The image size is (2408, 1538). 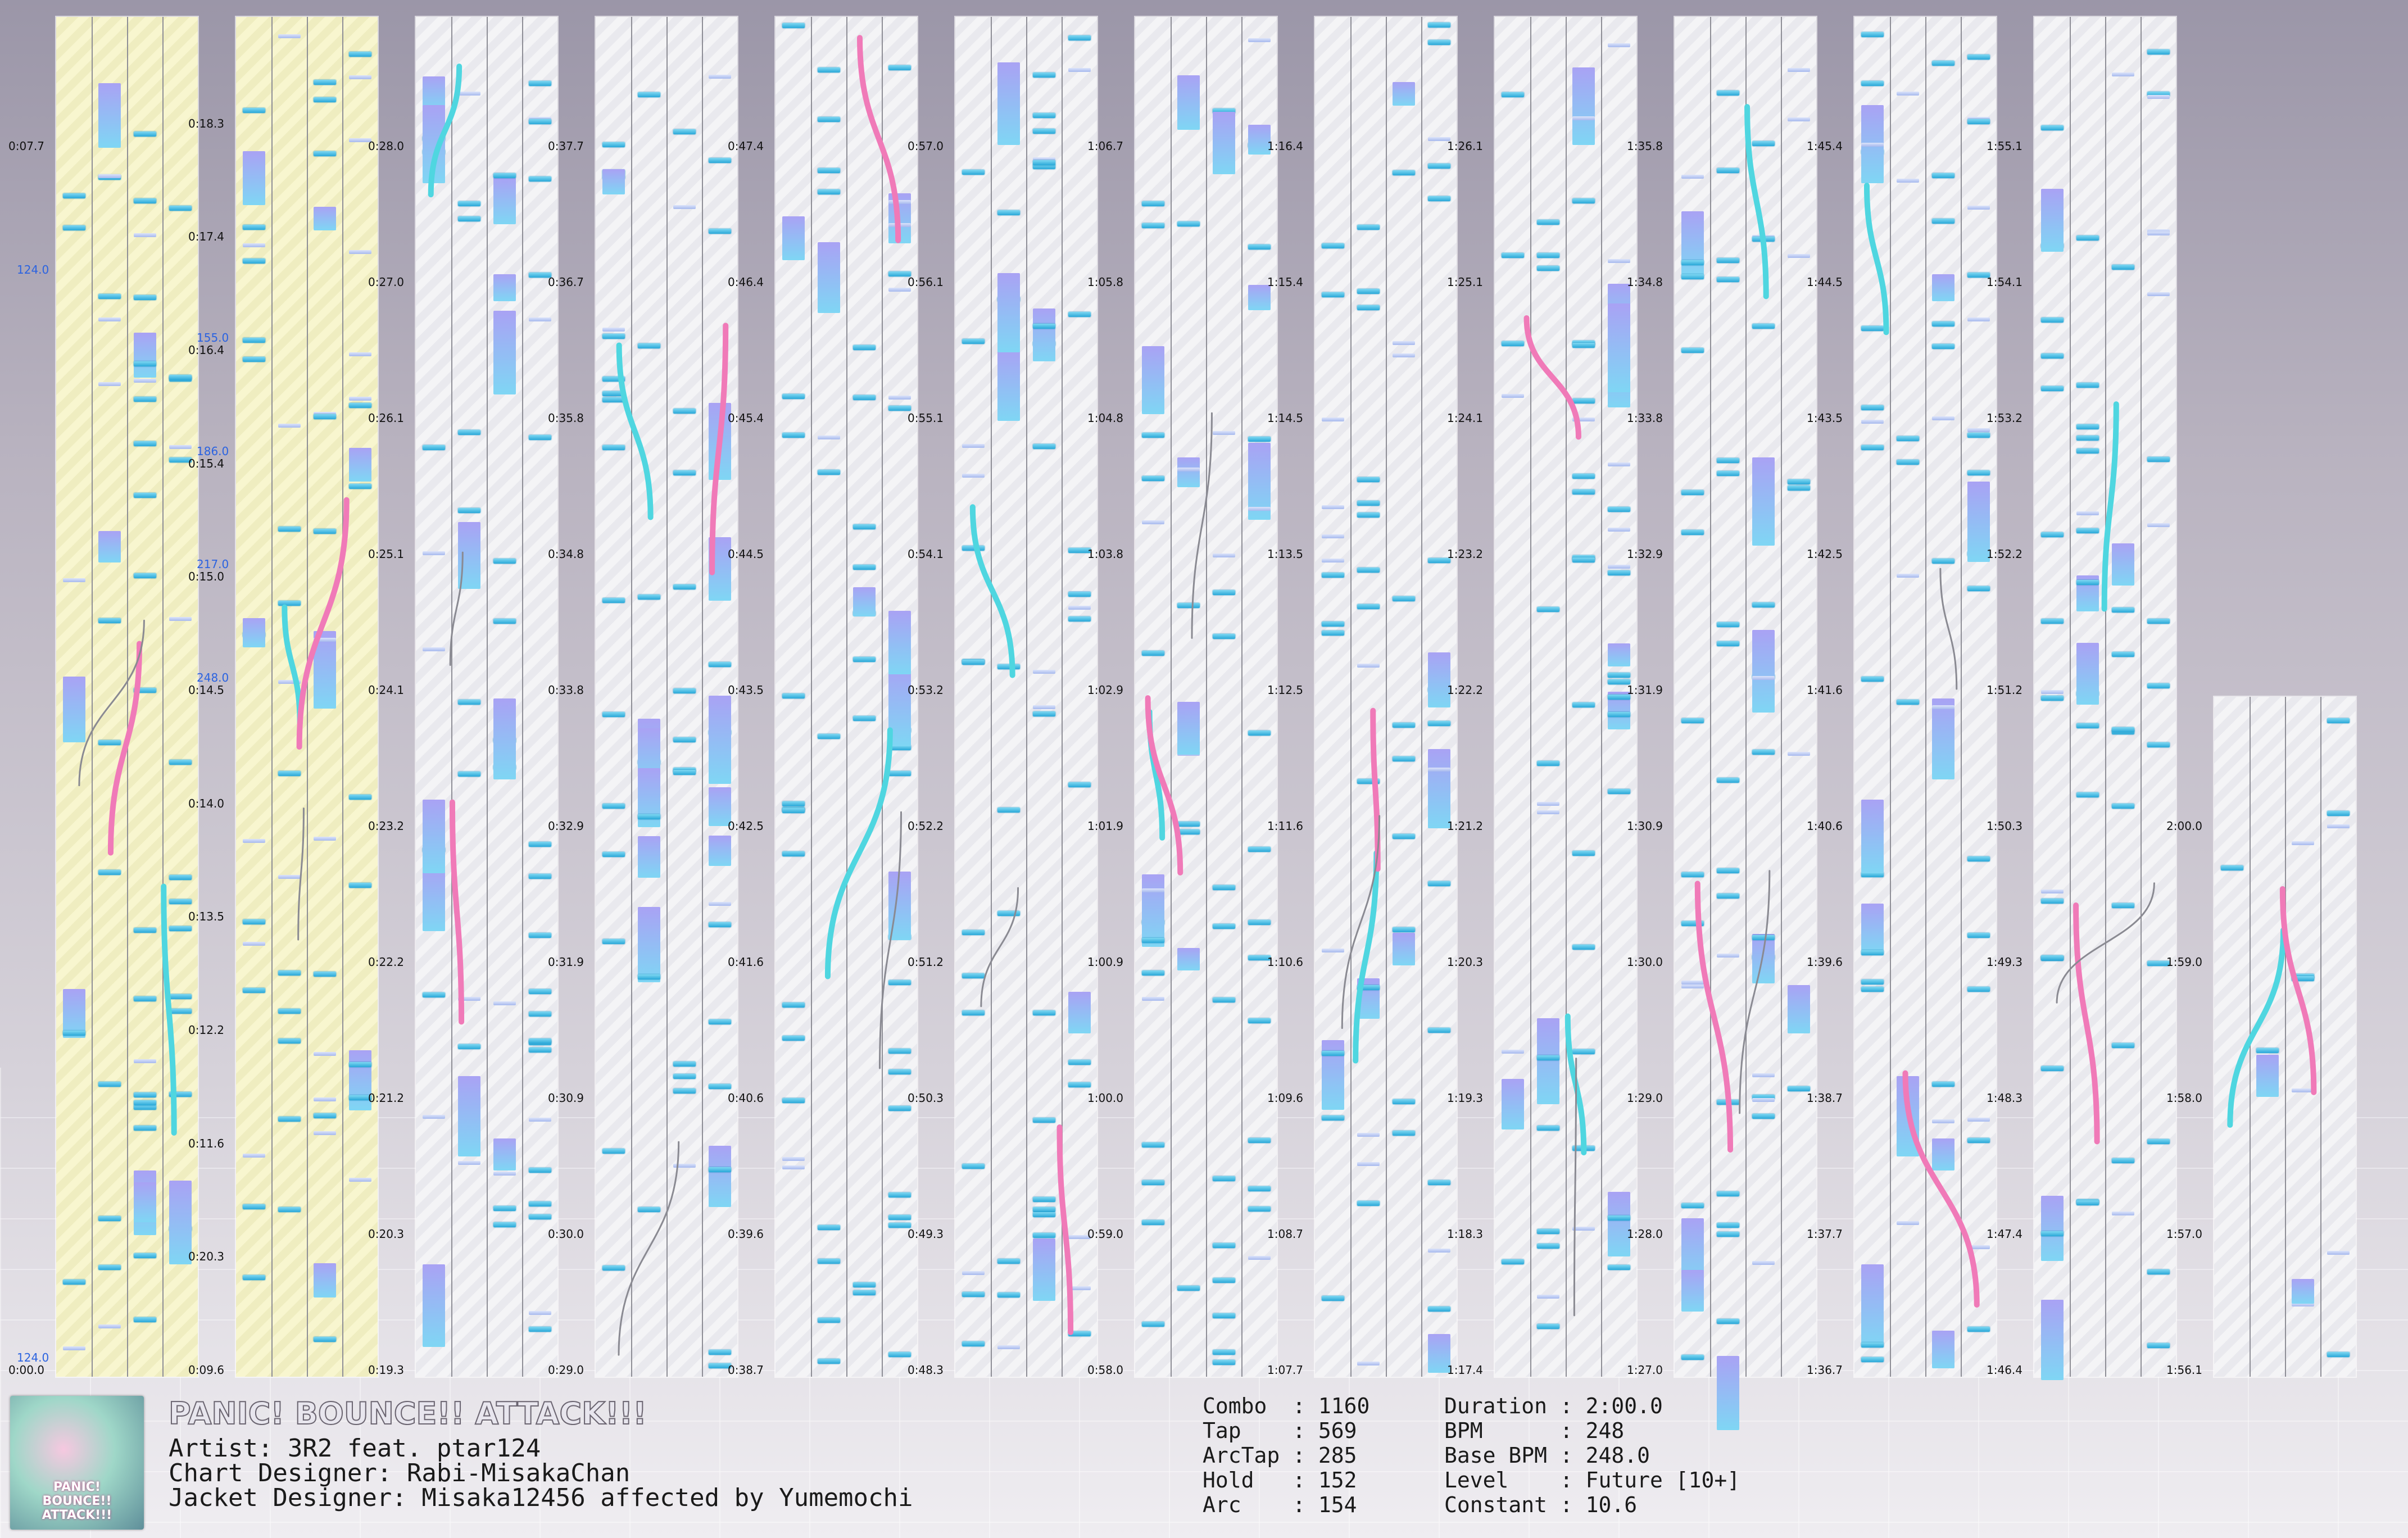 I want to click on time-label: 1:14.5, so click(x=1285, y=418).